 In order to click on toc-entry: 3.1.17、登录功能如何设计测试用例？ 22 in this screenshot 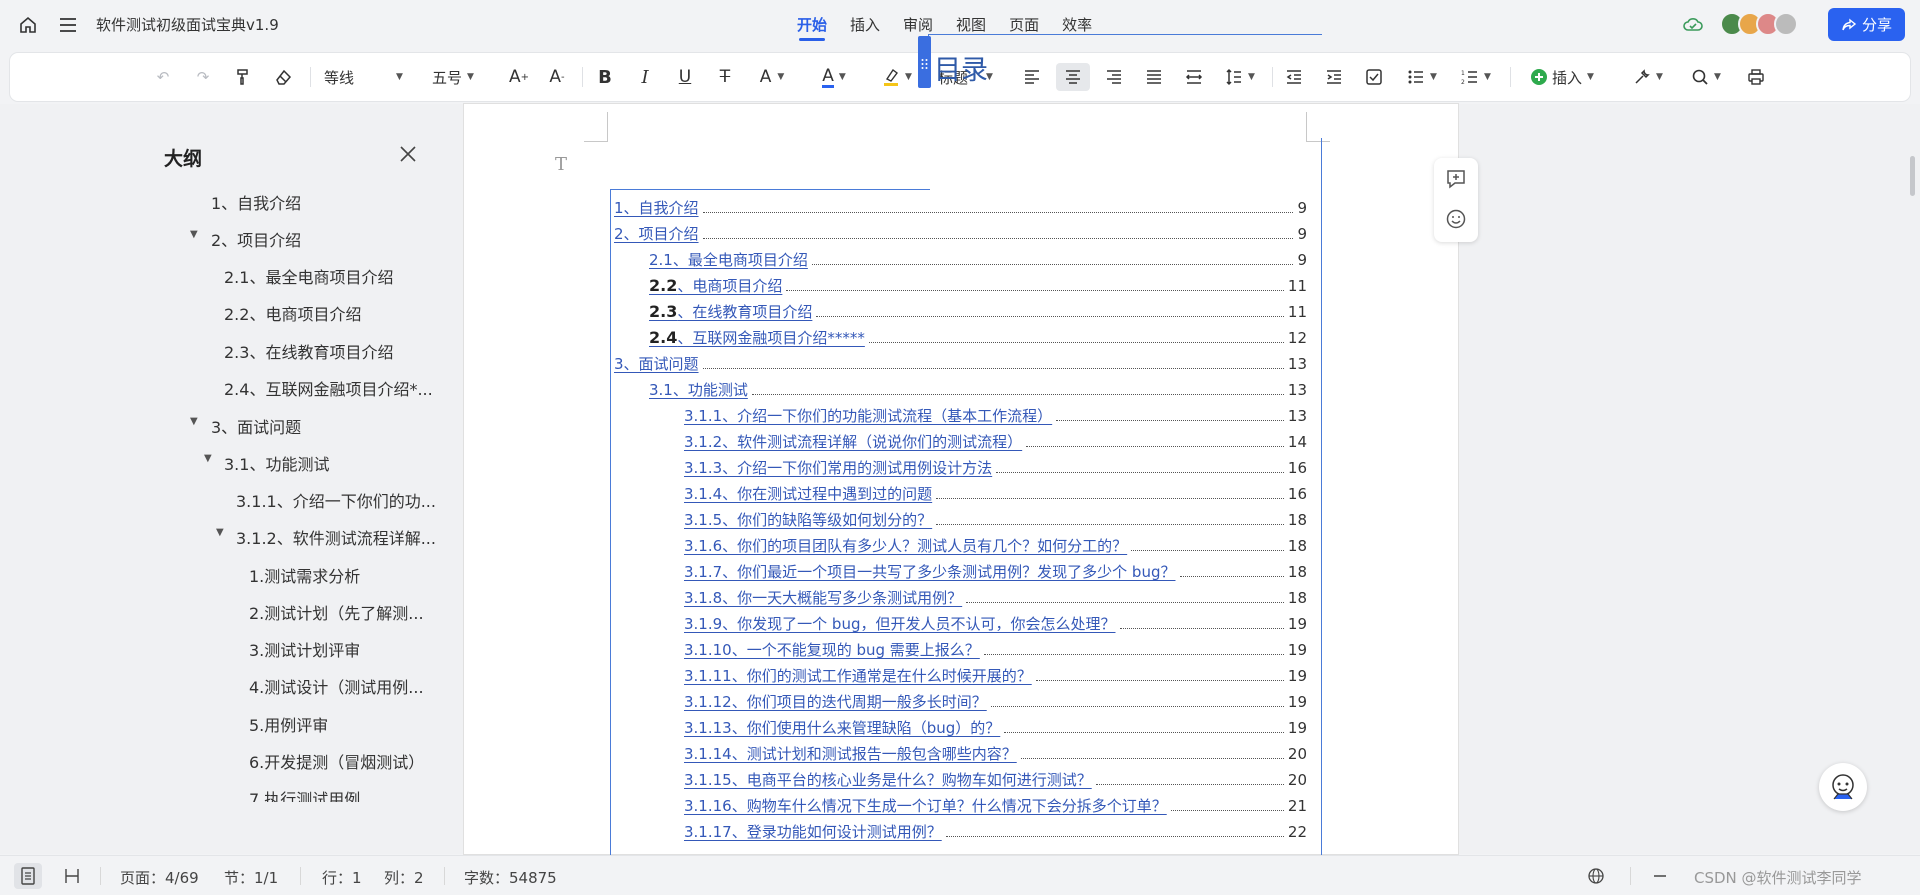, I will do `click(995, 832)`.